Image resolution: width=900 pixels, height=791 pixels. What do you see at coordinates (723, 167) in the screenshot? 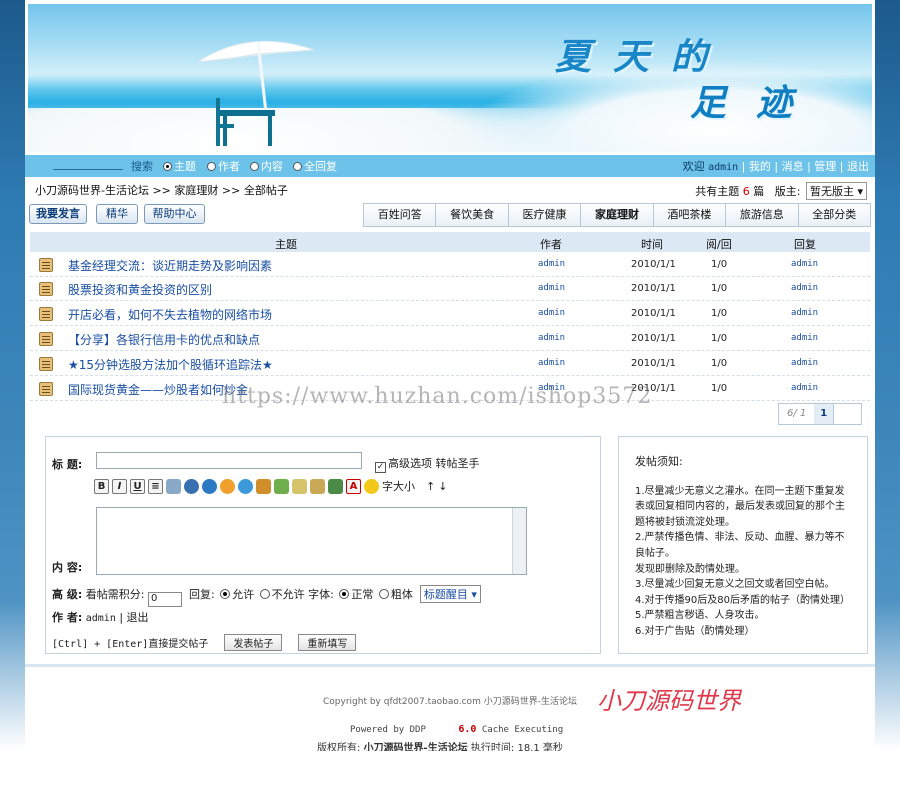
I see `username: admin` at bounding box center [723, 167].